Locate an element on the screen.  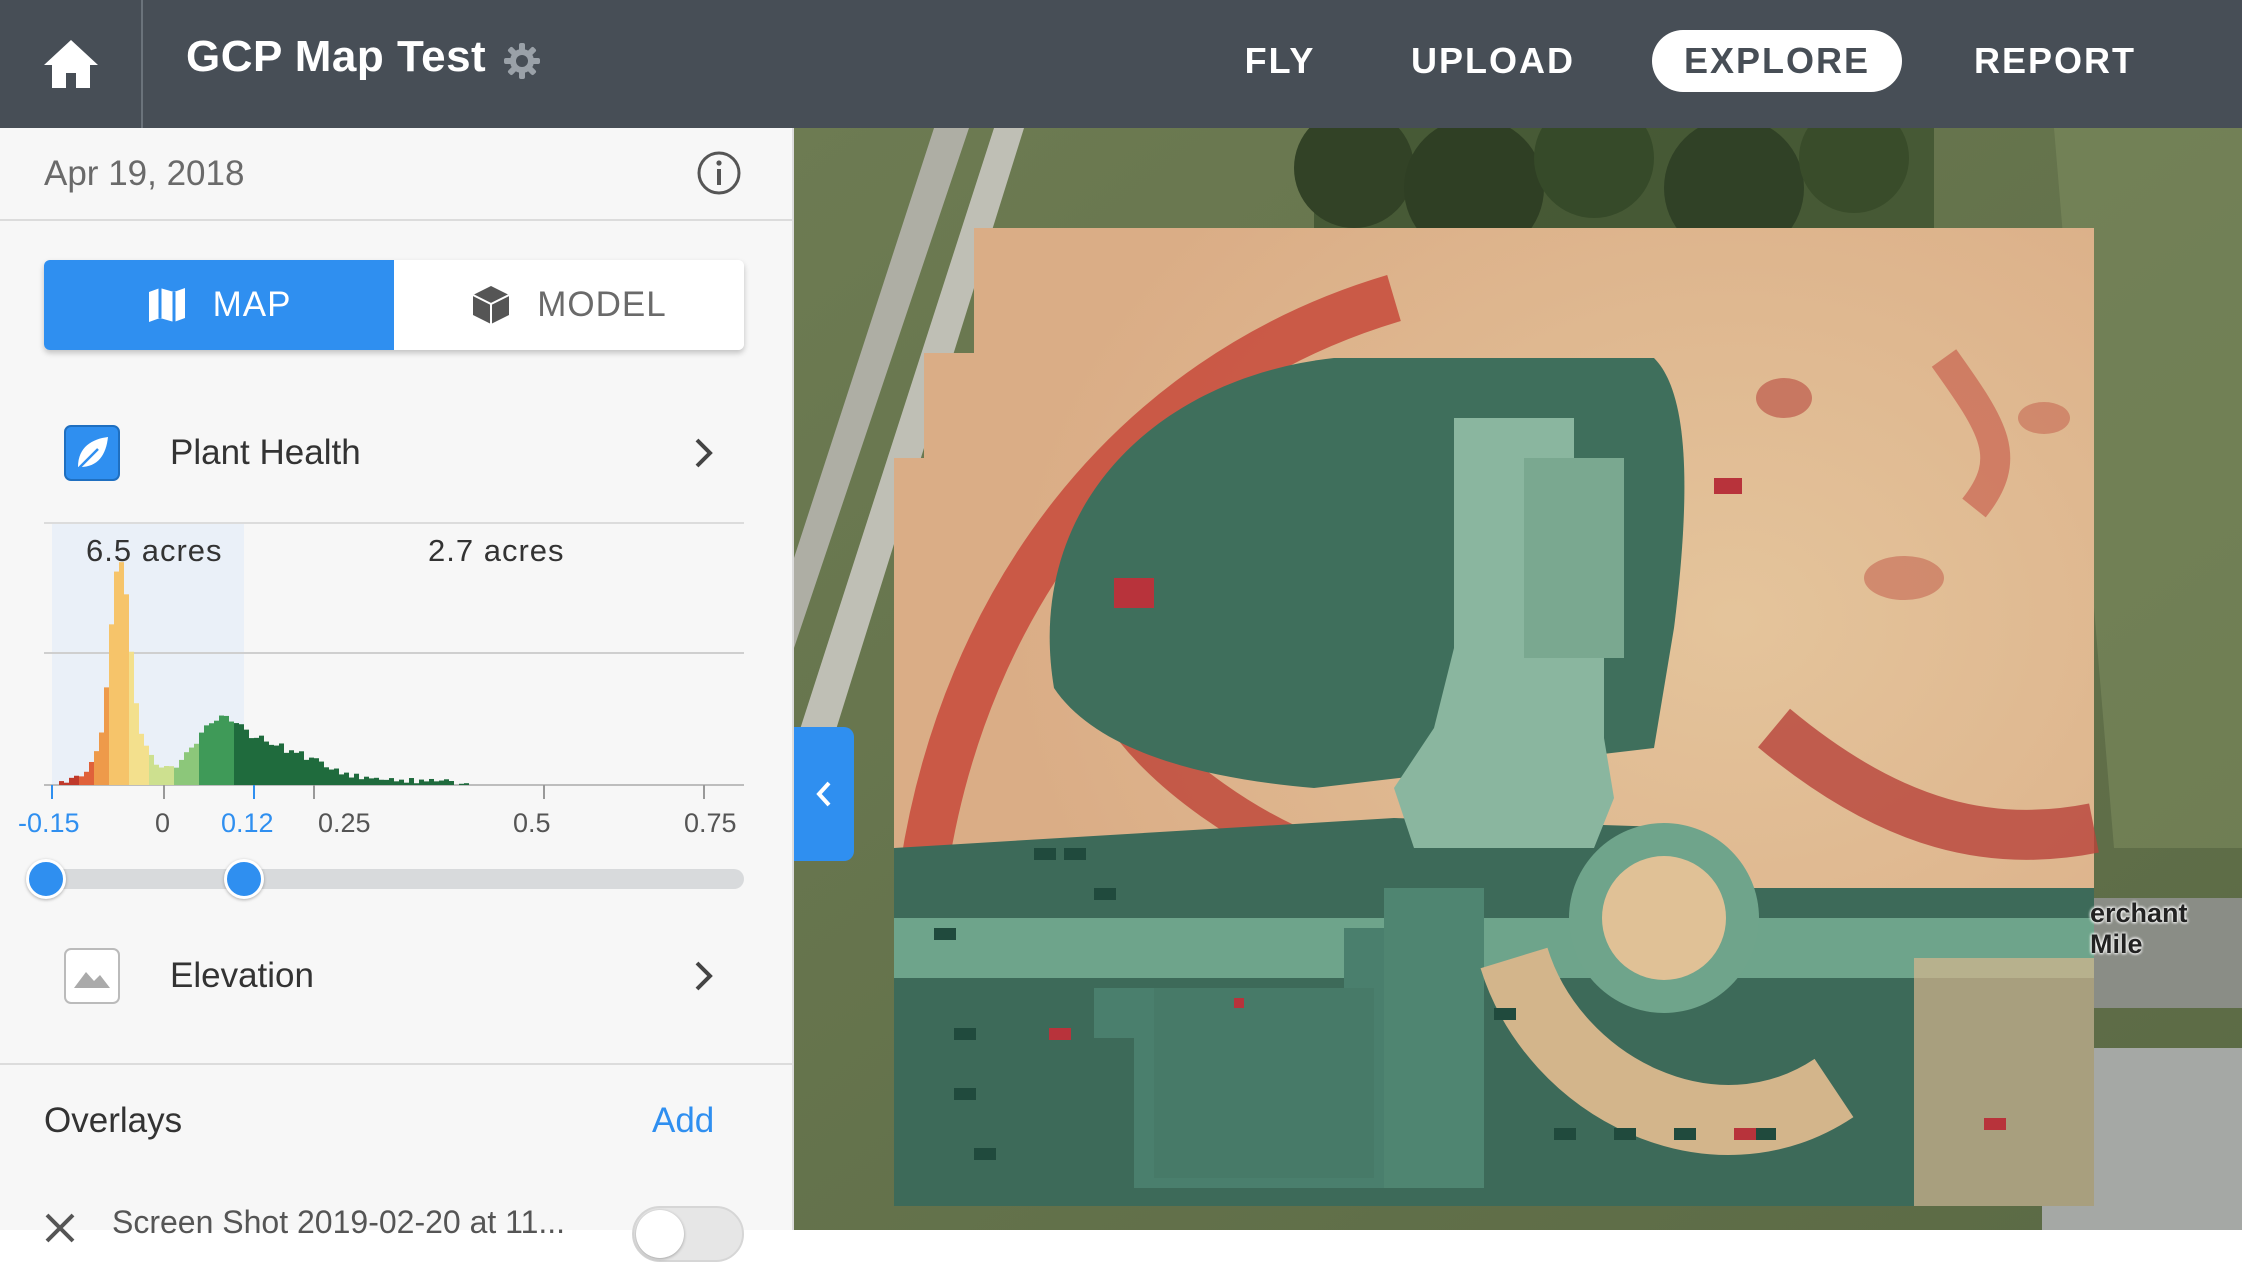
chevron-right-icon is located at coordinates (704, 976).